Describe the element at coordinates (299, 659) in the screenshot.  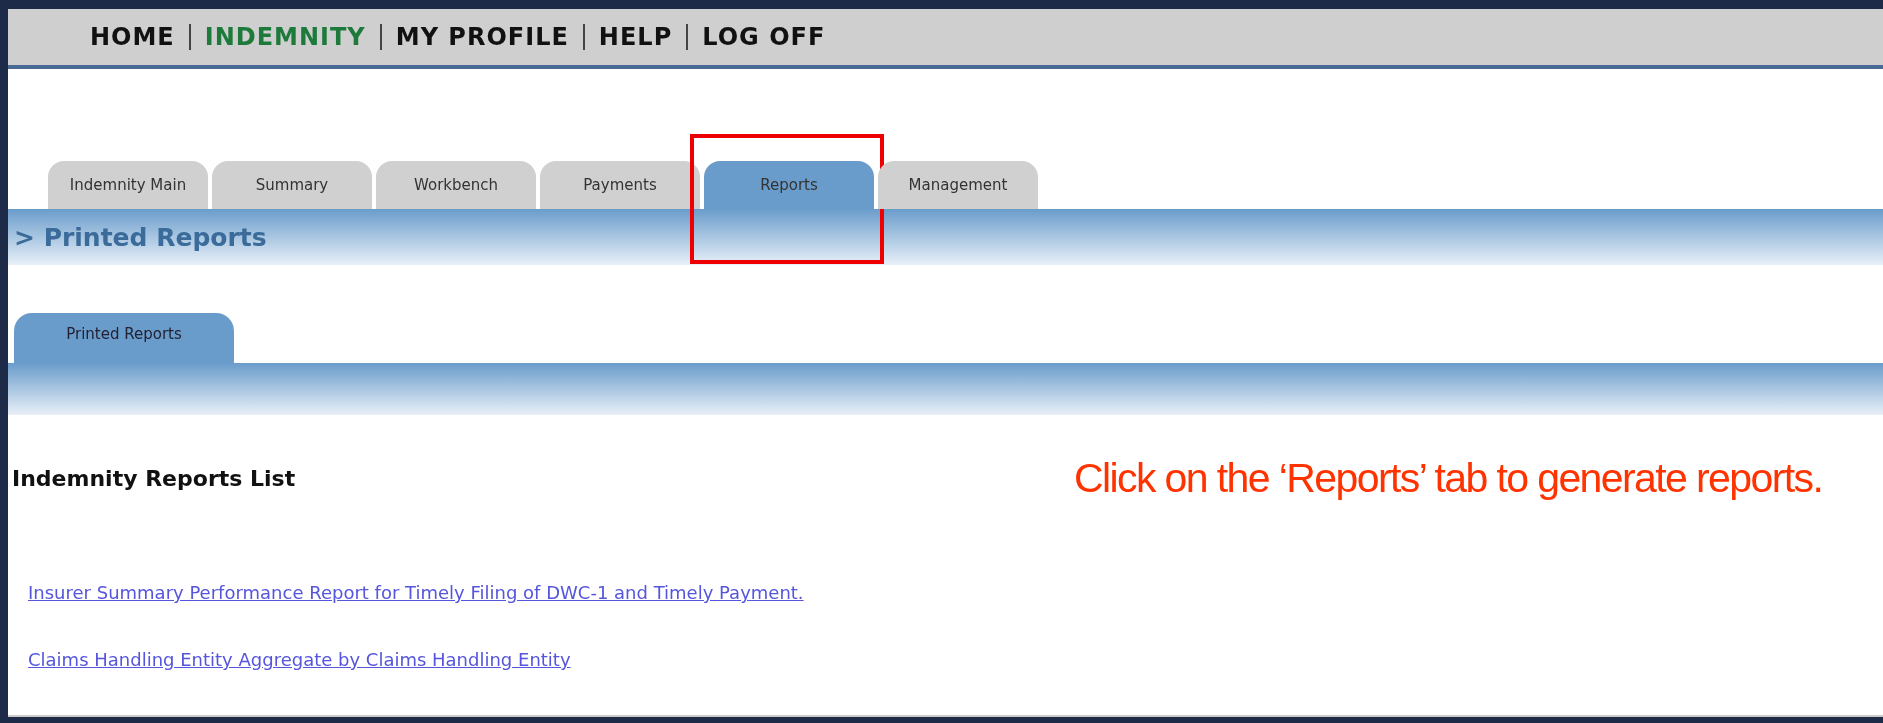
I see `report-link: Claims Handling Entity Aggregate by Claims Handling Entity` at that location.